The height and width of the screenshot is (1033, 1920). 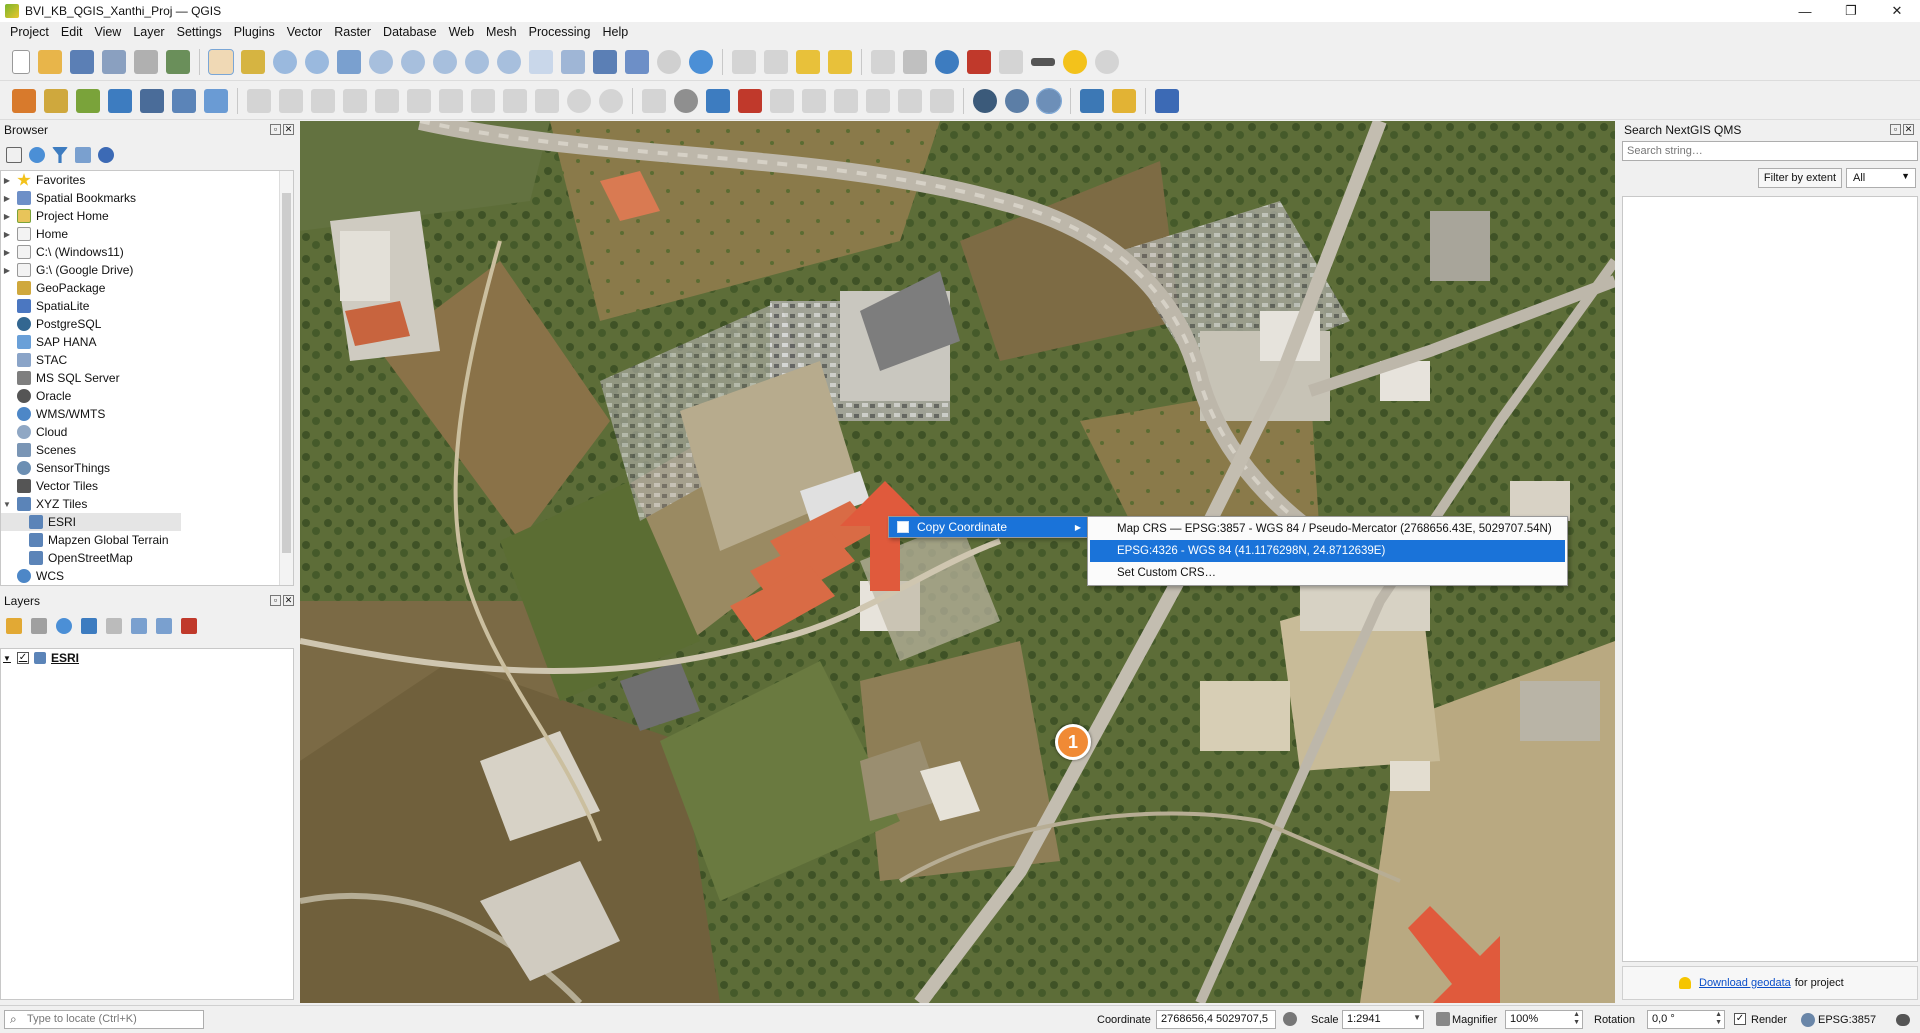 I want to click on browser-item-geopackage: GeoPackage, so click(x=147, y=288).